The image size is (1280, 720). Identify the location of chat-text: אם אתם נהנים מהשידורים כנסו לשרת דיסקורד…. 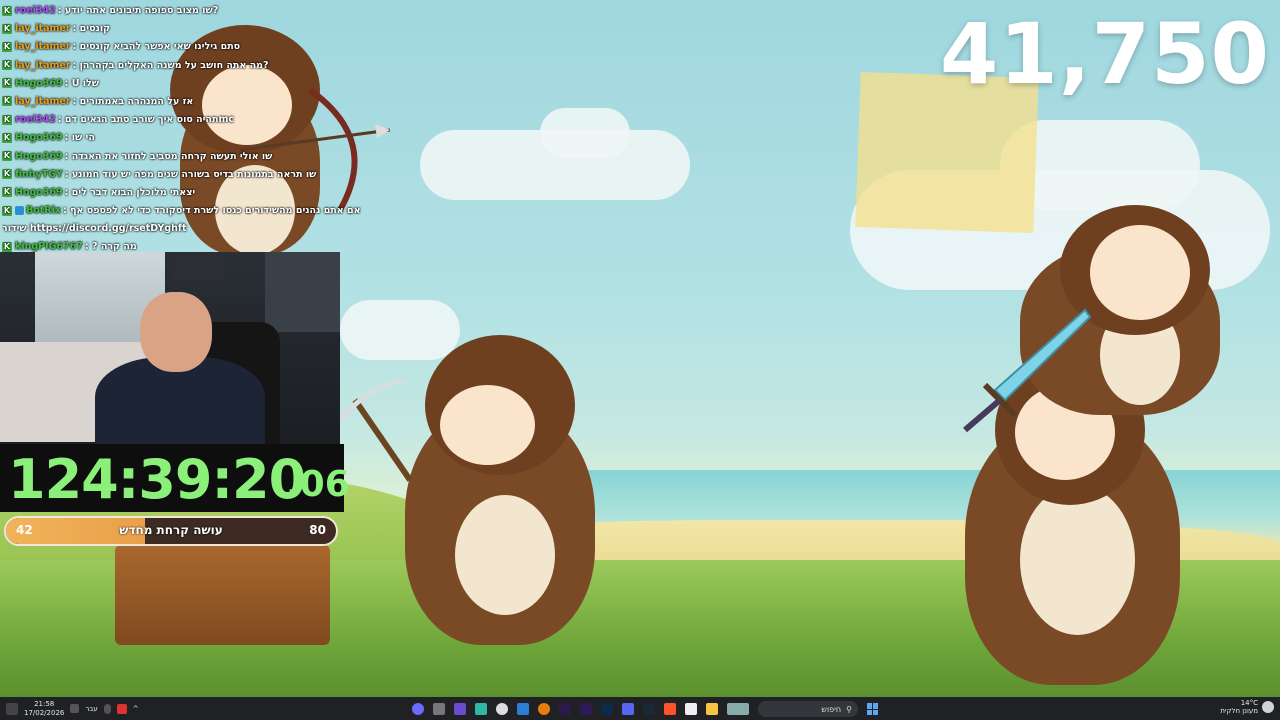
(215, 211).